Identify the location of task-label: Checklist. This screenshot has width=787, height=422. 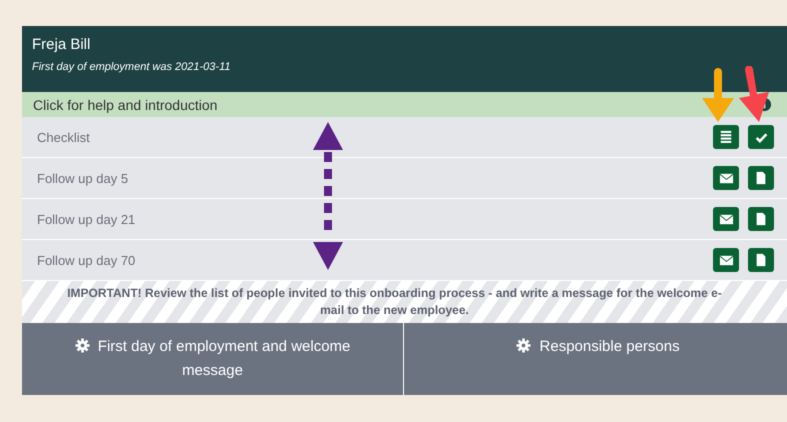
(63, 137).